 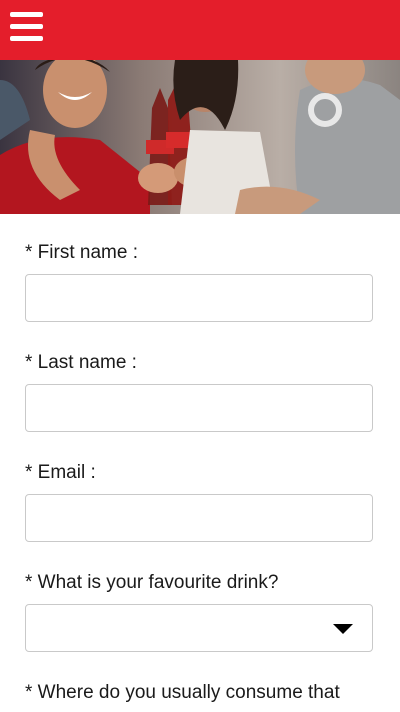 I want to click on email-label: * Email :, so click(x=60, y=472).